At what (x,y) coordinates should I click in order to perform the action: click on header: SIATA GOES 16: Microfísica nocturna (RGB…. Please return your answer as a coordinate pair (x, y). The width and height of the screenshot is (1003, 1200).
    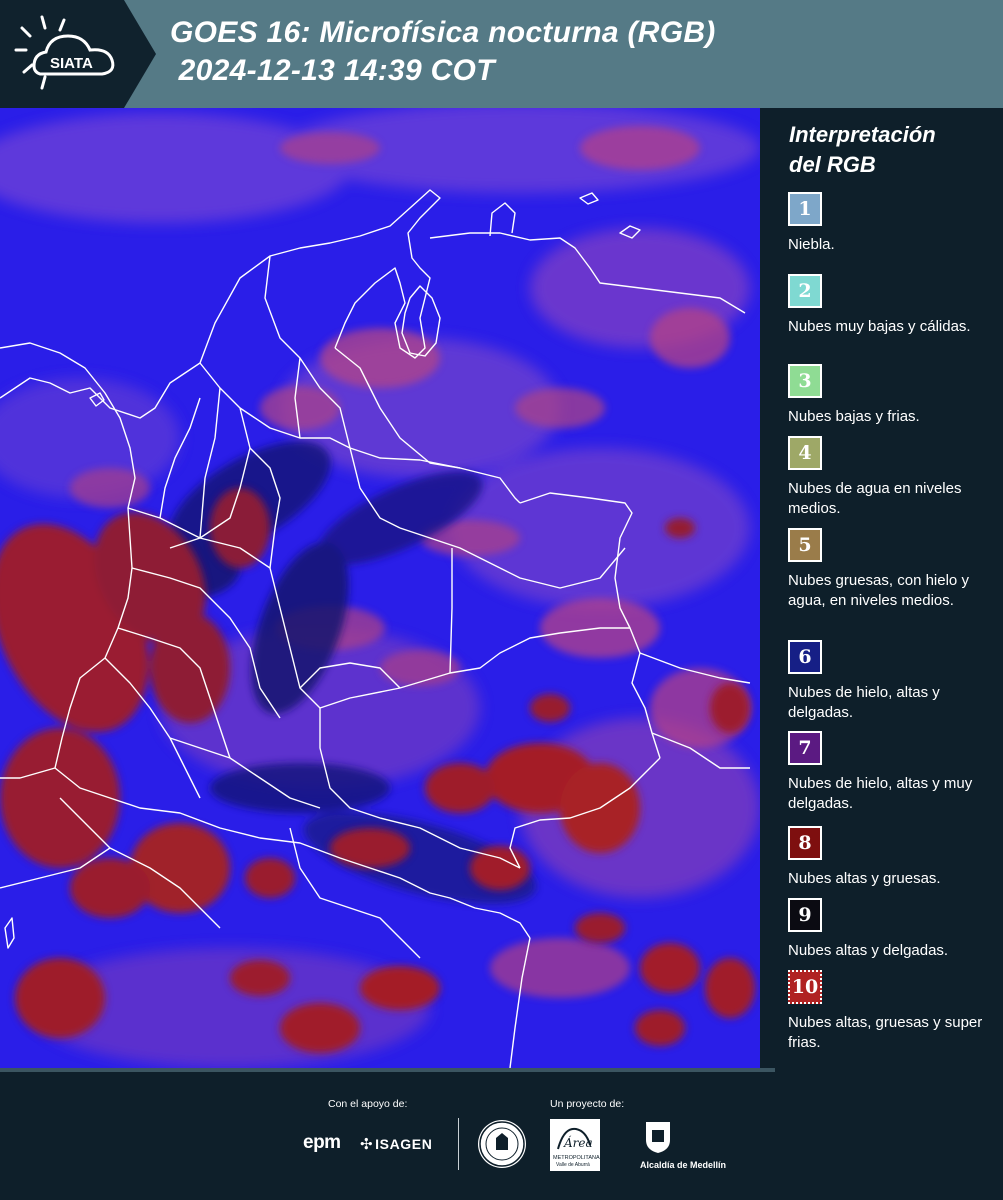
    Looking at the image, I should click on (501, 54).